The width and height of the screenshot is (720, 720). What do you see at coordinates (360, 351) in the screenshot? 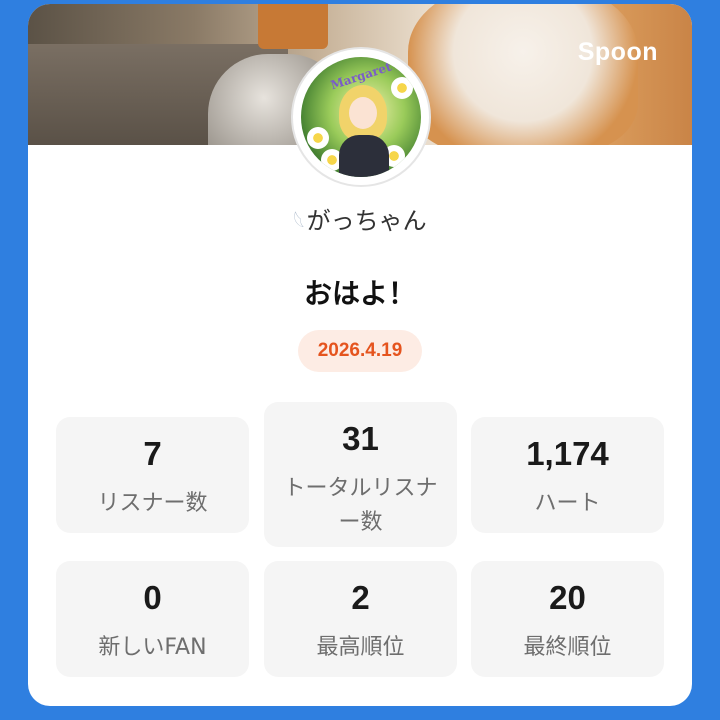
I see `date-badge: 2026.4.19` at bounding box center [360, 351].